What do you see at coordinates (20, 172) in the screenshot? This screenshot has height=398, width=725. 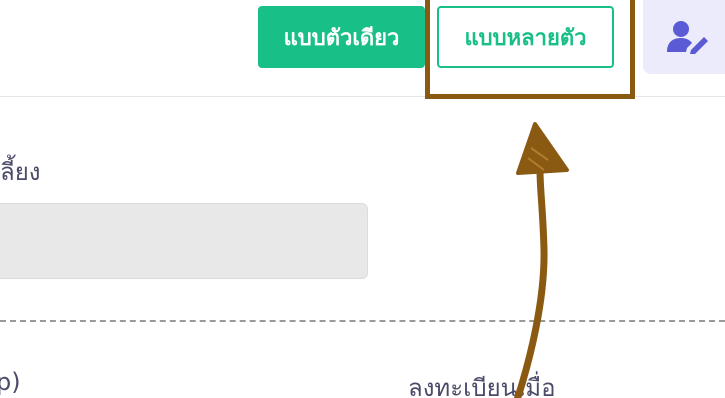 I see `field-label: ลี้ยง` at bounding box center [20, 172].